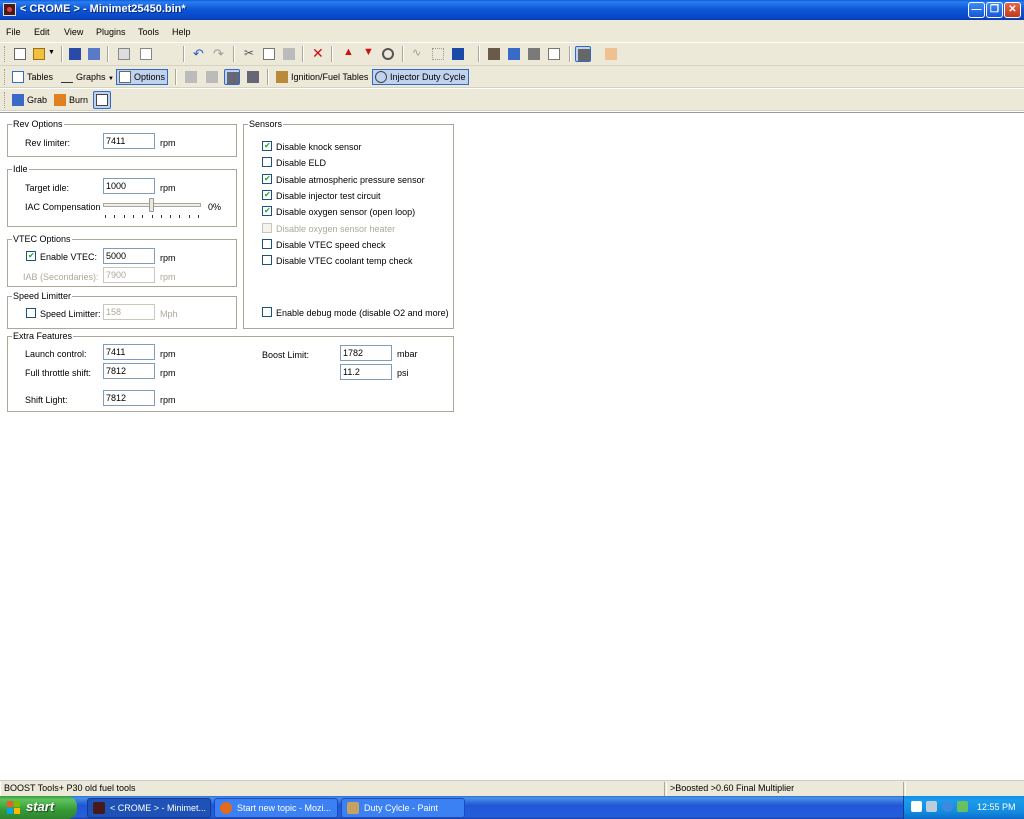  What do you see at coordinates (212, 77) in the screenshot?
I see `chart-pan-icon` at bounding box center [212, 77].